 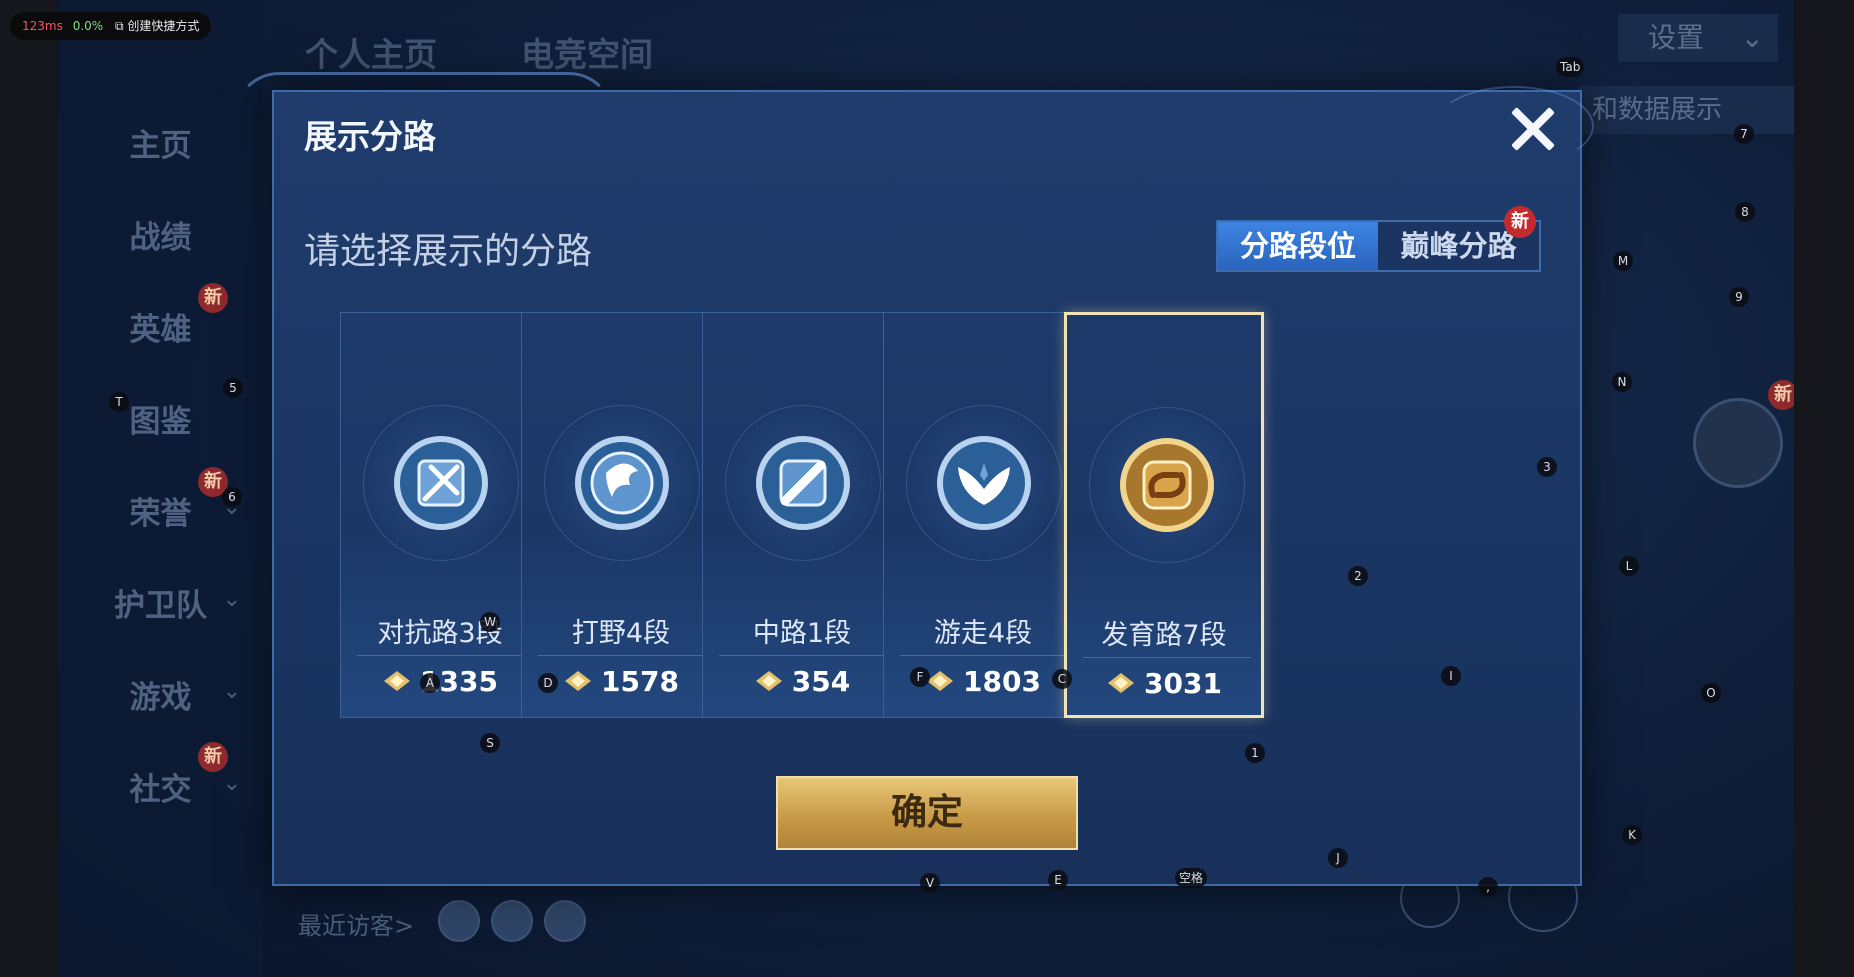 I want to click on key-hint: C, so click(x=1062, y=679).